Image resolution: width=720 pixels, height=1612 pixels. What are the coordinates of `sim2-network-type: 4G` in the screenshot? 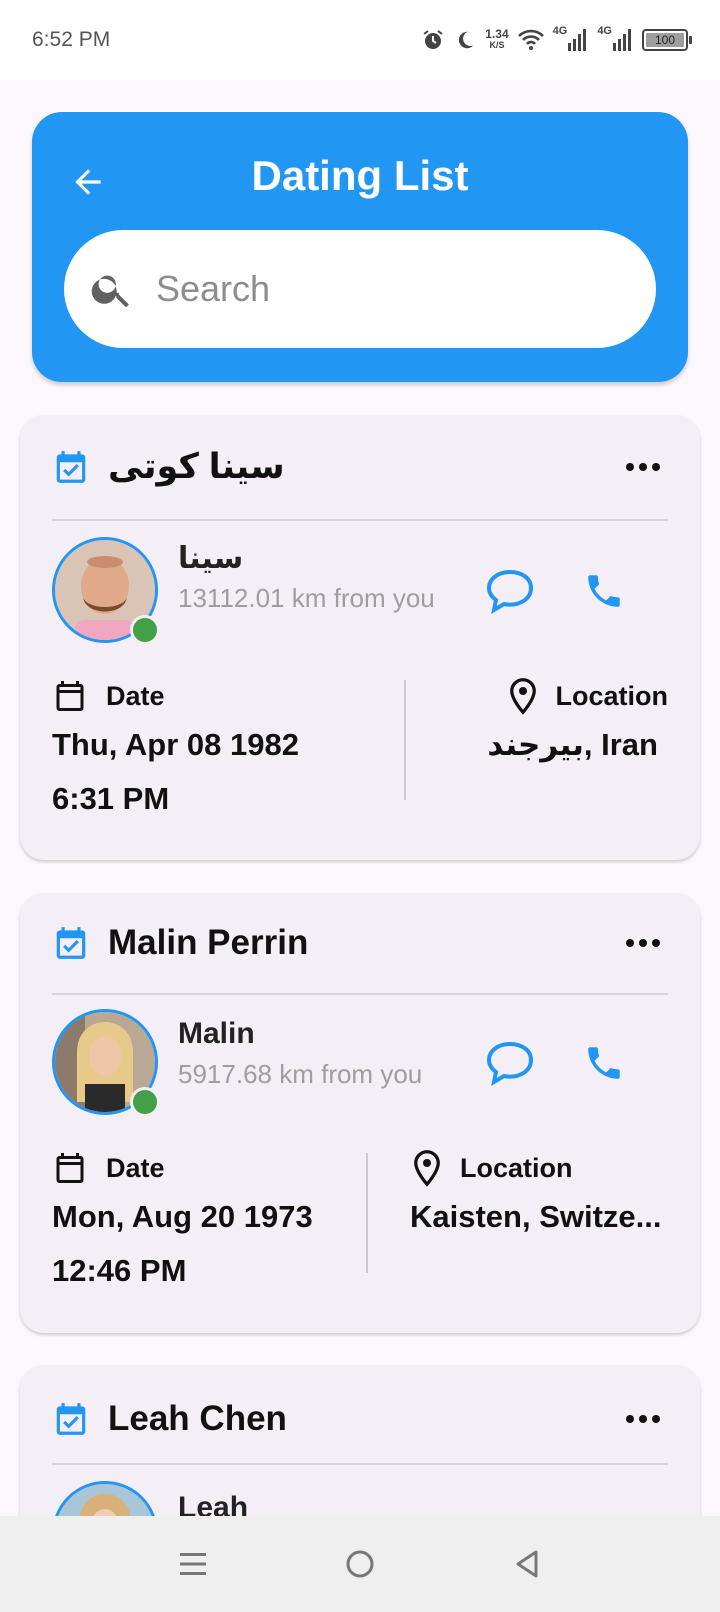 It's located at (604, 31).